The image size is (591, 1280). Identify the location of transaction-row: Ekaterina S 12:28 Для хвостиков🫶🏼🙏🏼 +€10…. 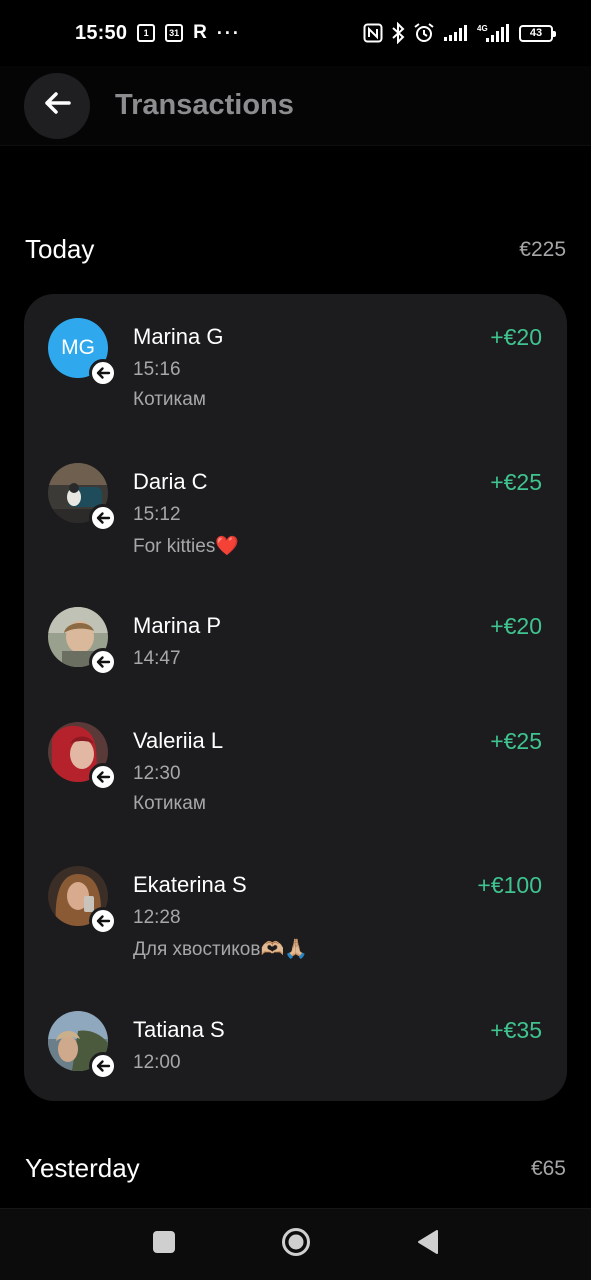
(295, 902).